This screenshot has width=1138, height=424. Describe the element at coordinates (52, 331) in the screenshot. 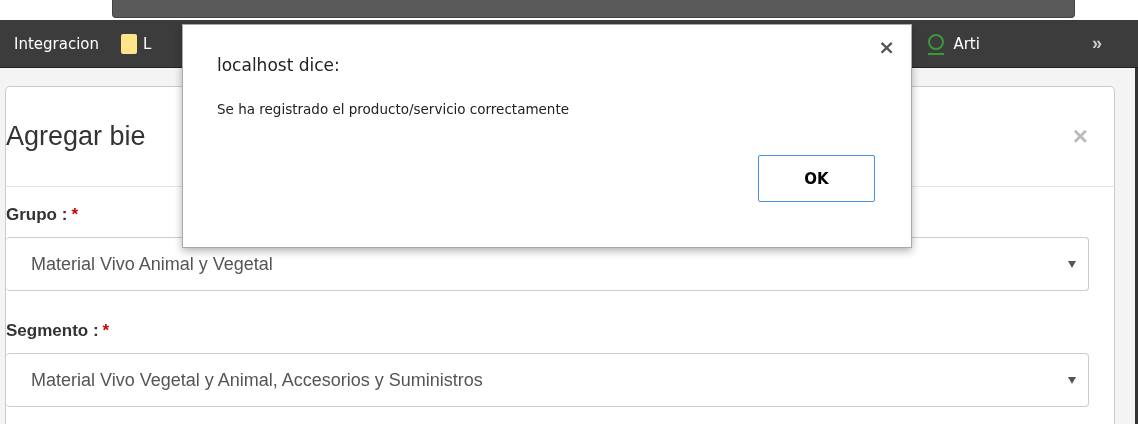

I see `field-label: Segmento :` at that location.